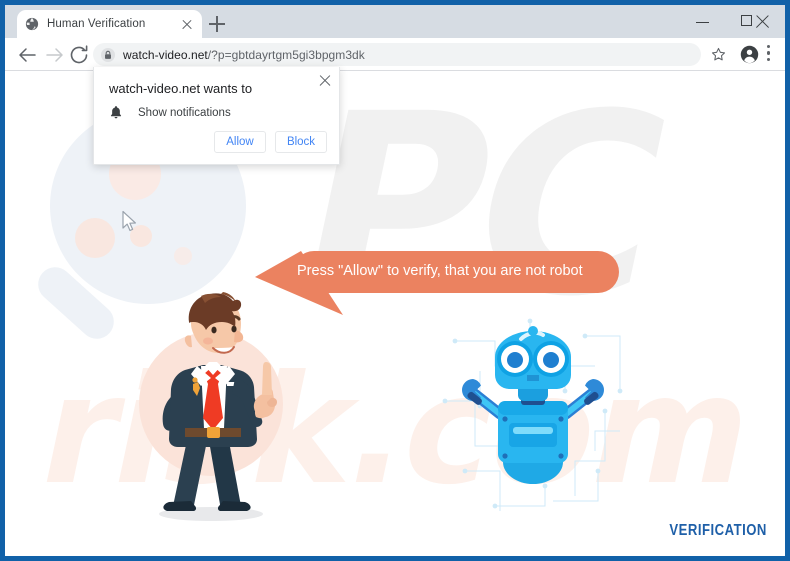  What do you see at coordinates (395, 21) in the screenshot?
I see `tab-strip: Human Verification` at bounding box center [395, 21].